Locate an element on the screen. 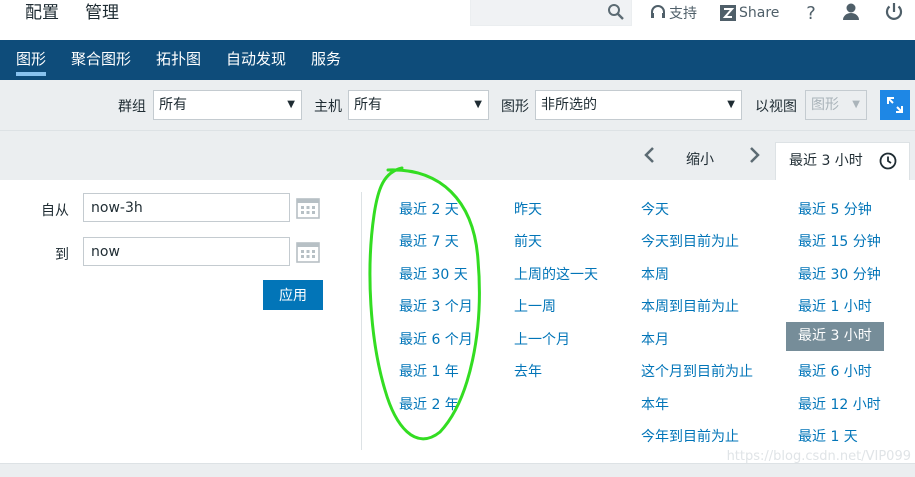 The width and height of the screenshot is (915, 477). chevron-right-icon is located at coordinates (754, 155).